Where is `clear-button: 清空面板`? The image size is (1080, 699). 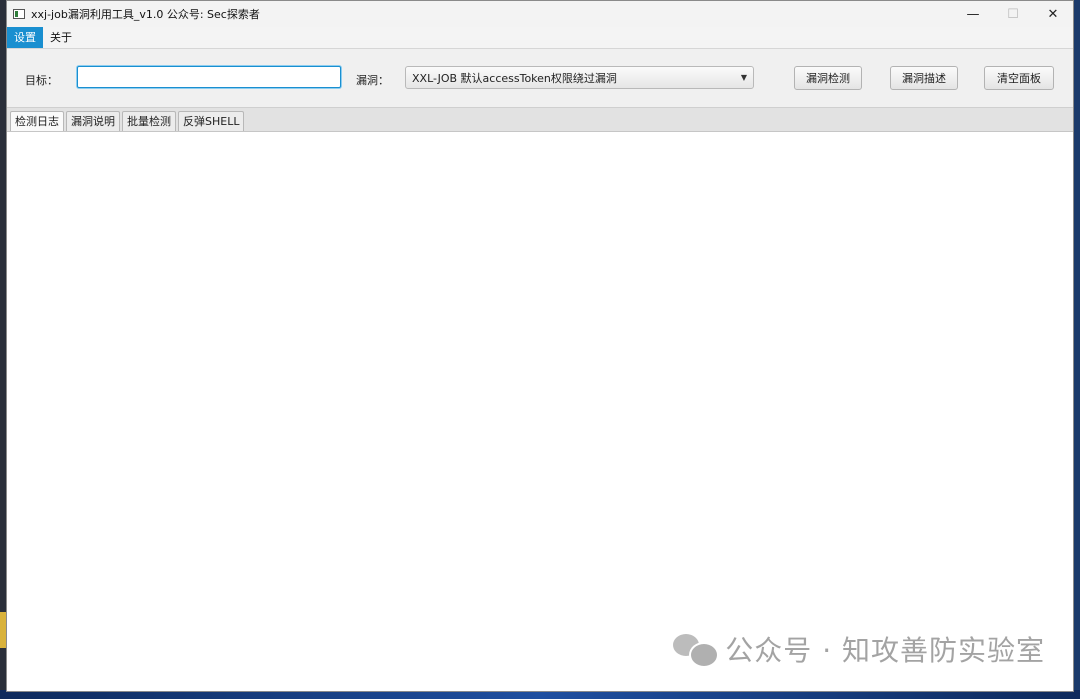
clear-button: 清空面板 is located at coordinates (1019, 78).